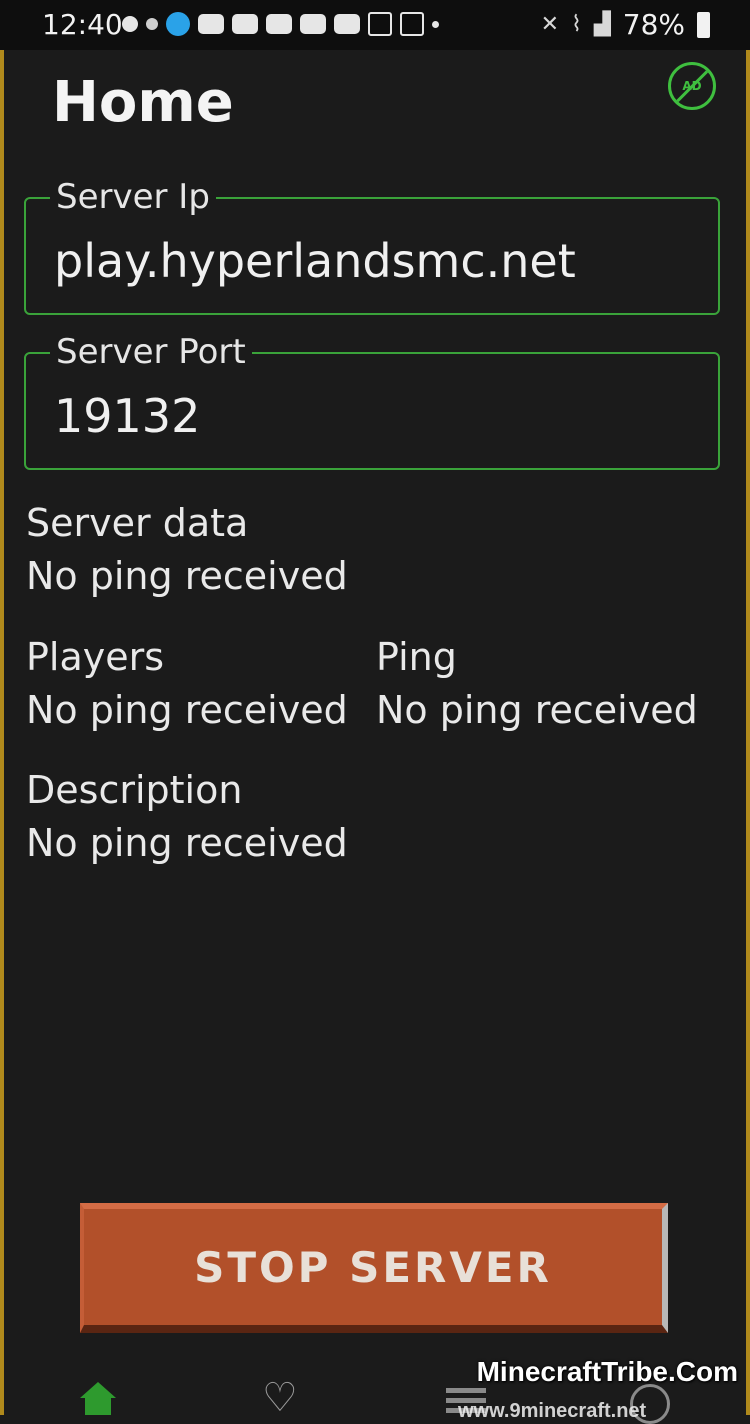 The image size is (750, 1424). I want to click on wifi-icon: ⌇, so click(576, 24).